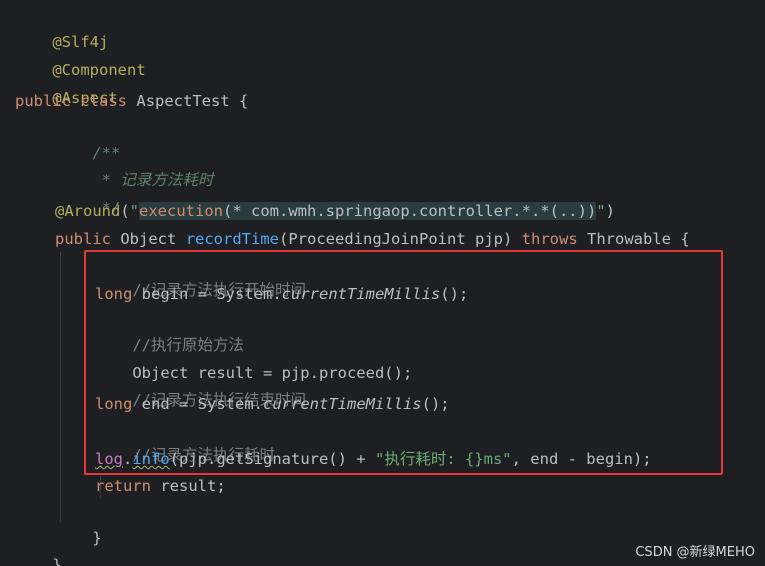  What do you see at coordinates (61, 28) in the screenshot?
I see `code-line-1: @Slf4j` at bounding box center [61, 28].